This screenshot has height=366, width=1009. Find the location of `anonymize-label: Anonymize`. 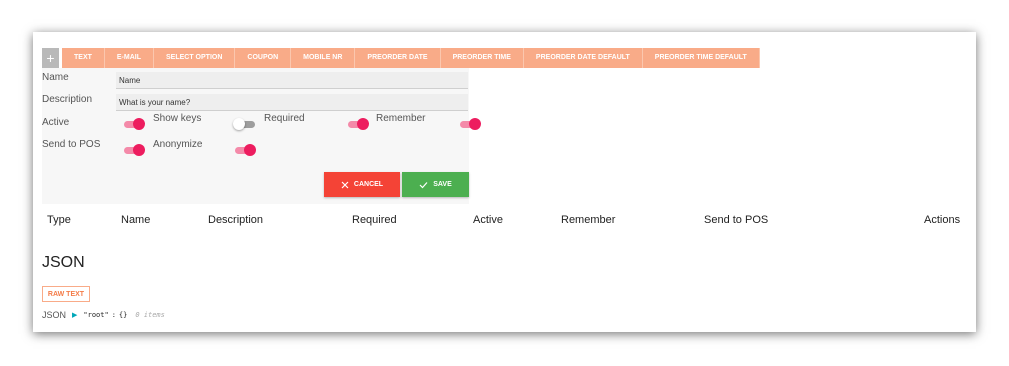

anonymize-label: Anonymize is located at coordinates (178, 144).